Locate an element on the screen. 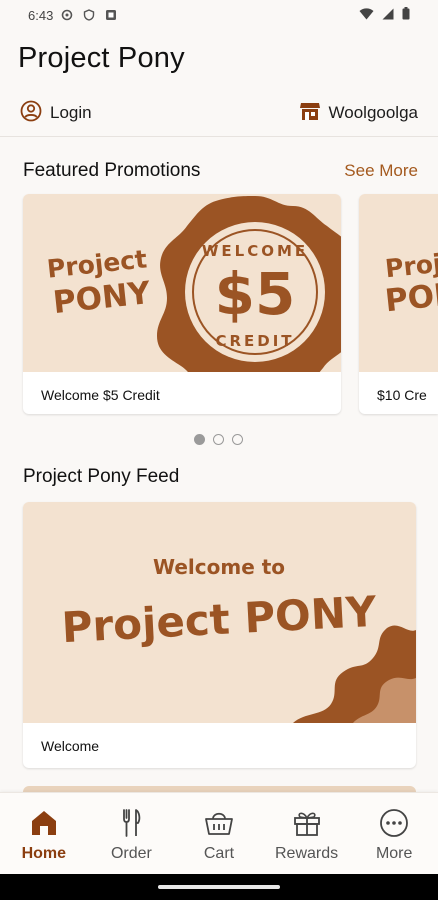 The width and height of the screenshot is (438, 900). nav-cart: Cart is located at coordinates (219, 833).